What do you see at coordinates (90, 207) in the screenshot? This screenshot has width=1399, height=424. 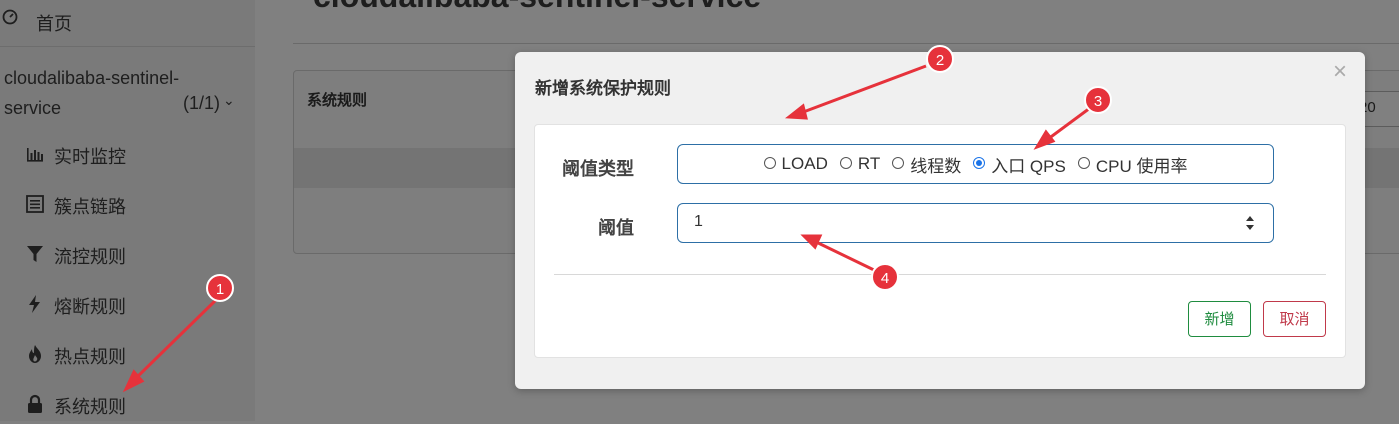 I see `sidebar-item-label: 簇点链路` at bounding box center [90, 207].